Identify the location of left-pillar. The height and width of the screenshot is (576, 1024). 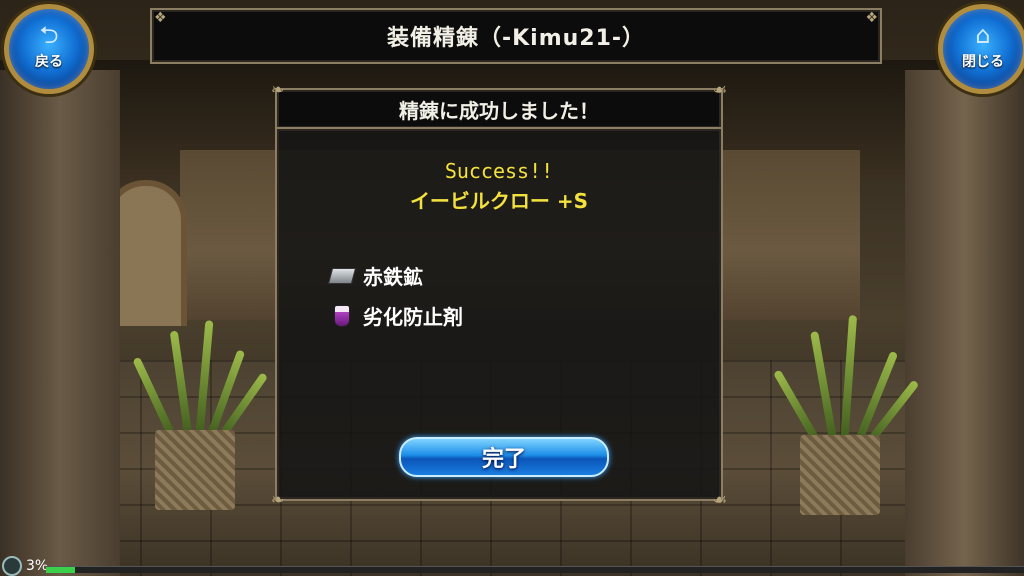
(60, 323).